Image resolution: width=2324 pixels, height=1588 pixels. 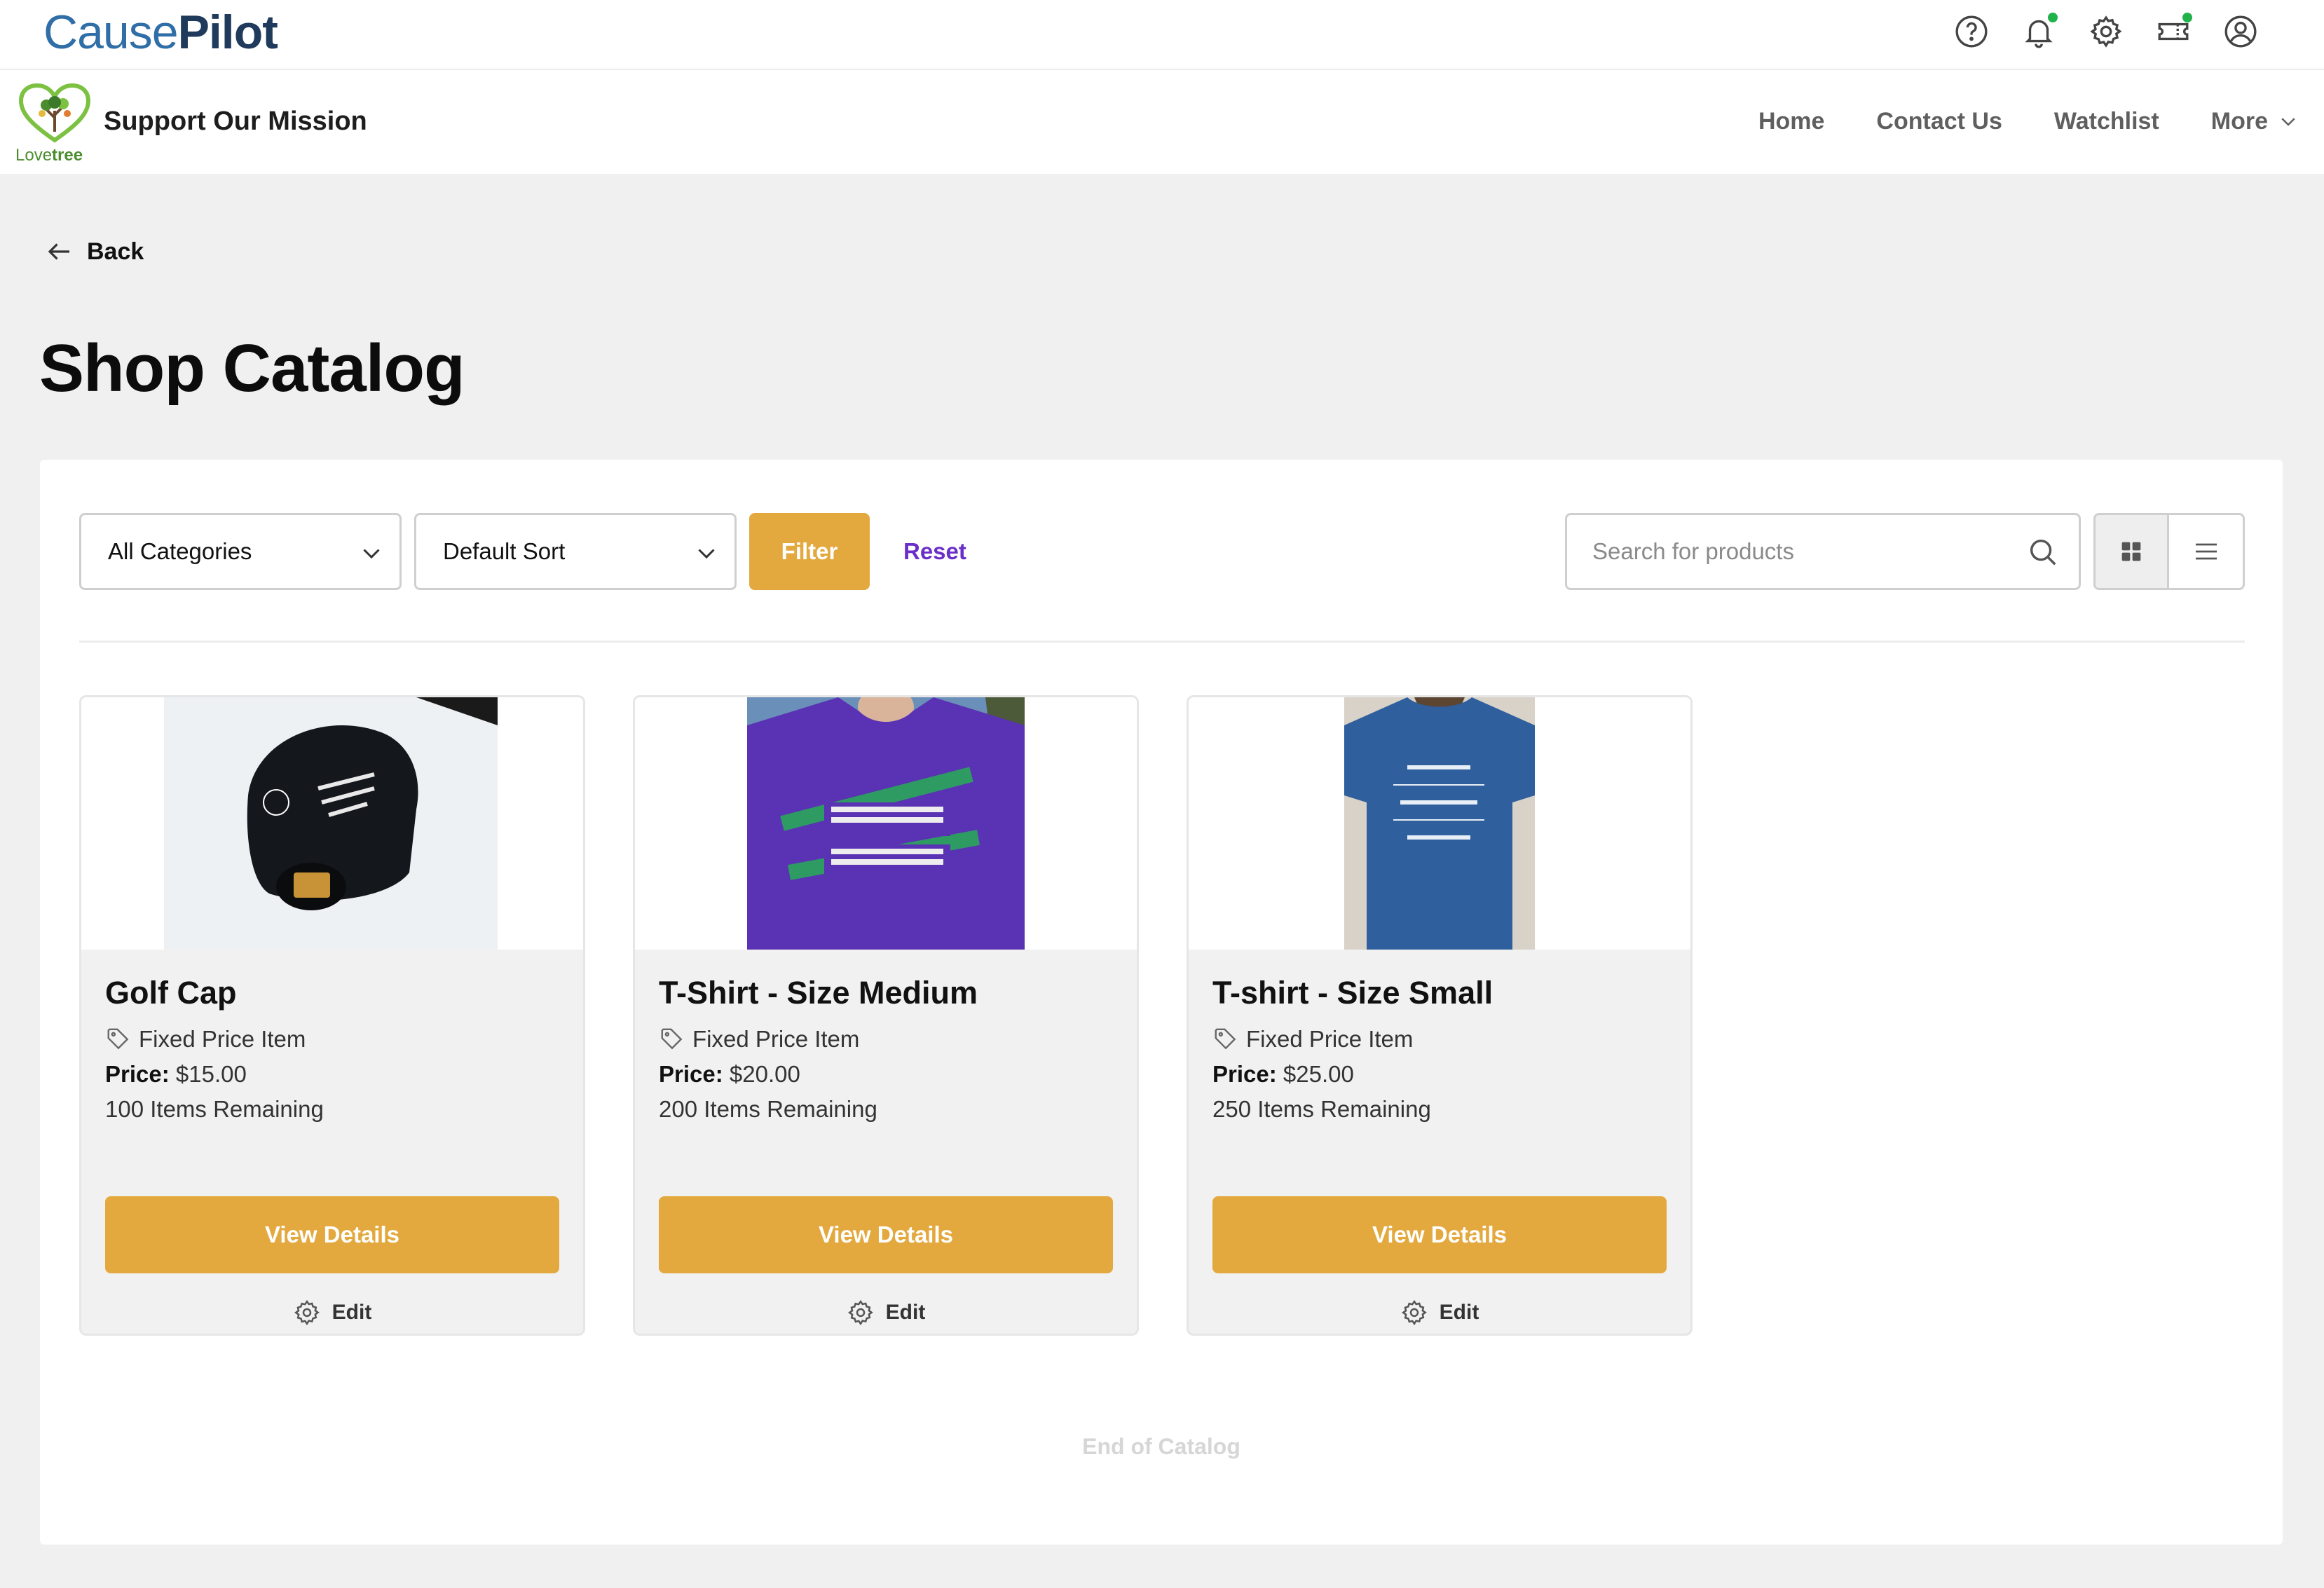 I want to click on grid-view-button, so click(x=2132, y=551).